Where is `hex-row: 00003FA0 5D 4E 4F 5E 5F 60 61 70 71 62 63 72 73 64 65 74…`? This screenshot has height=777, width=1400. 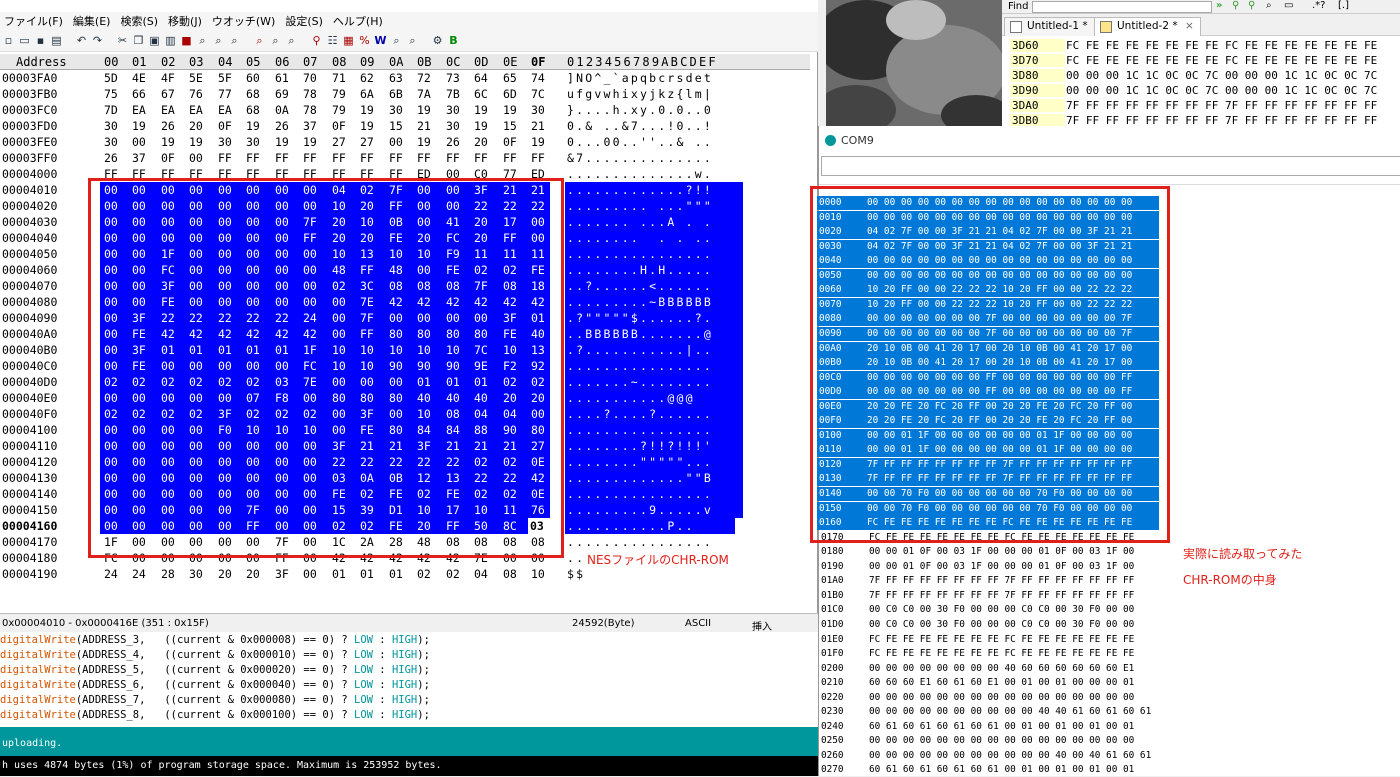
hex-row: 00003FA0 5D 4E 4F 5E 5F 60 61 70 71 62 63 72 73 64 65 74… is located at coordinates (405, 78).